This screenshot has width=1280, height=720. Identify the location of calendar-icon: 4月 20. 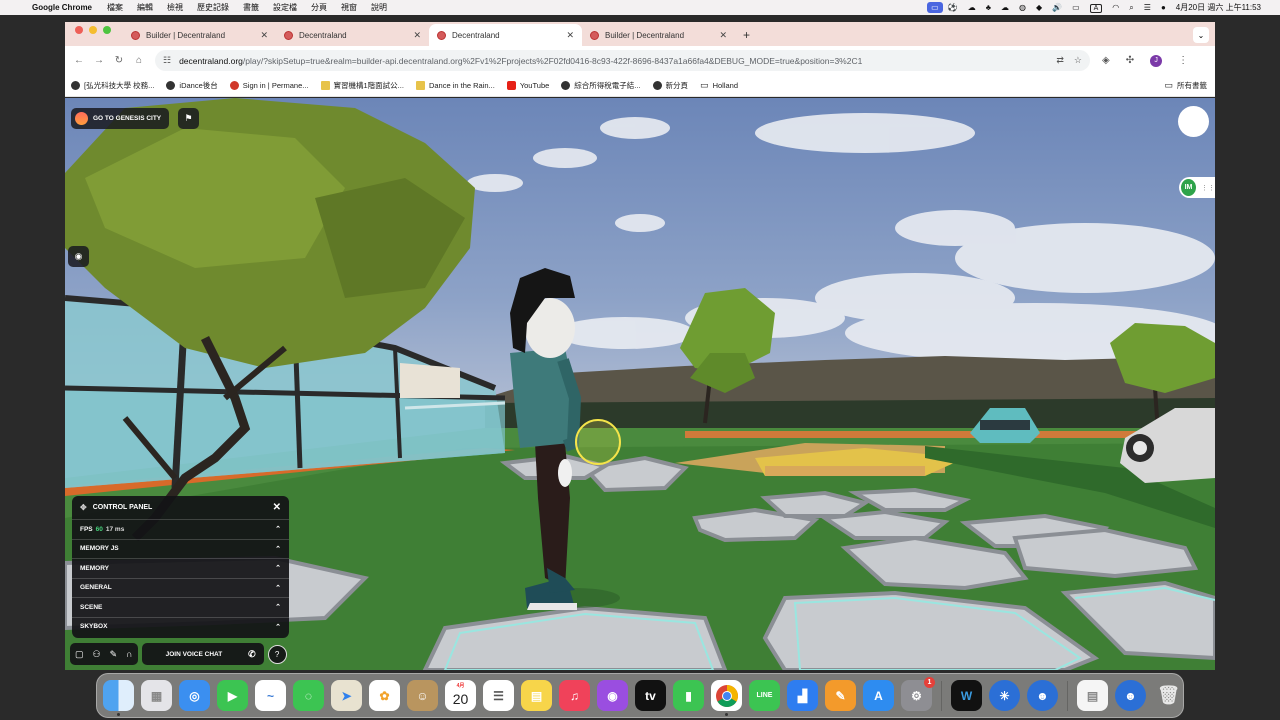
(460, 695).